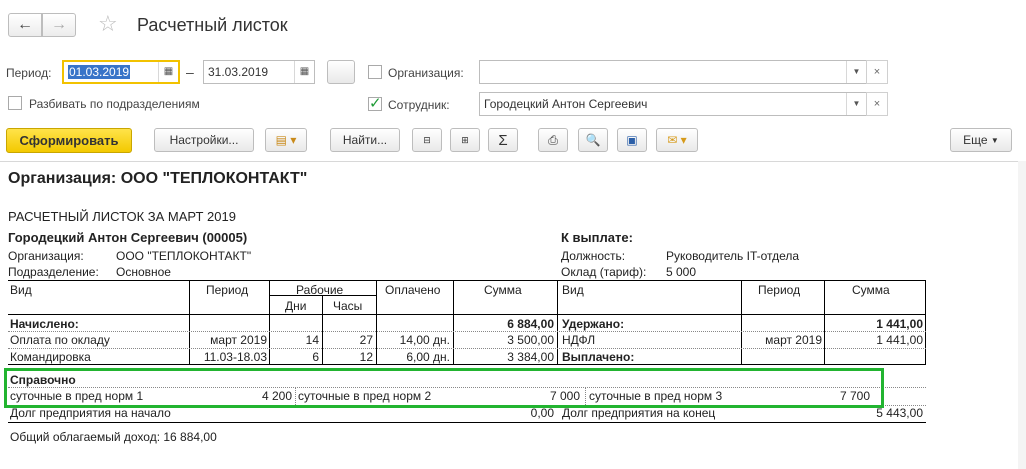  I want to click on date-from-value: 01.03.2019, so click(99, 72).